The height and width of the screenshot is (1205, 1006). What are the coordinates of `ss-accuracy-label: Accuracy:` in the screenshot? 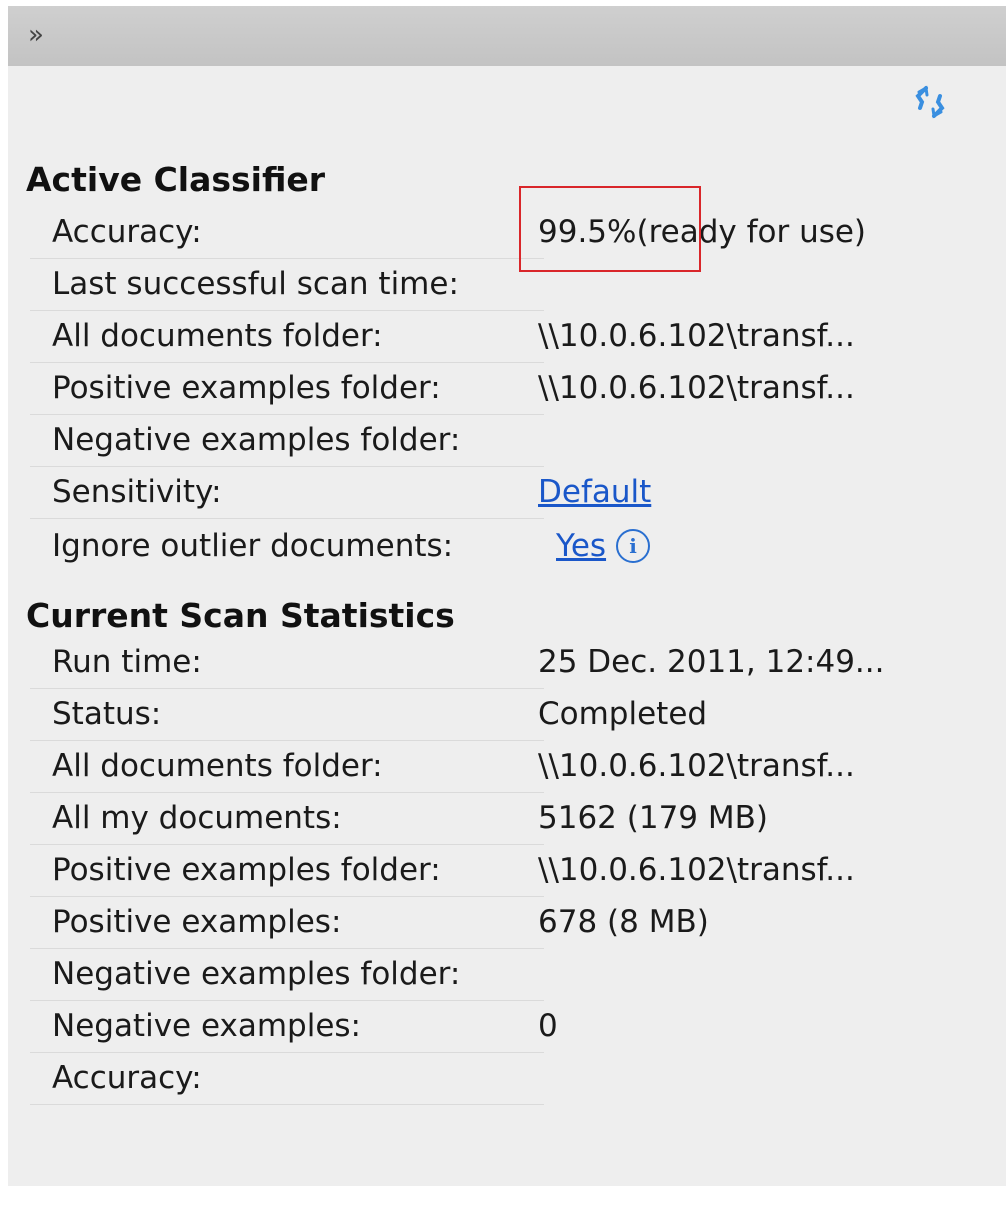 It's located at (127, 1078).